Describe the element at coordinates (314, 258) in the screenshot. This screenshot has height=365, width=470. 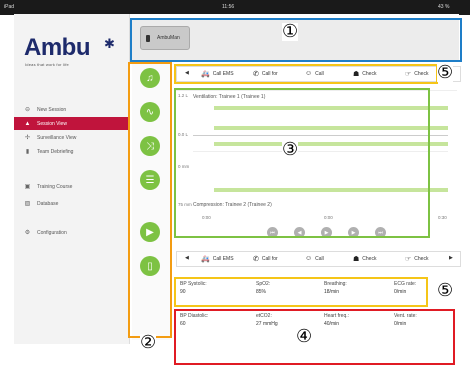
I see `call-button: ☺ Call` at that location.